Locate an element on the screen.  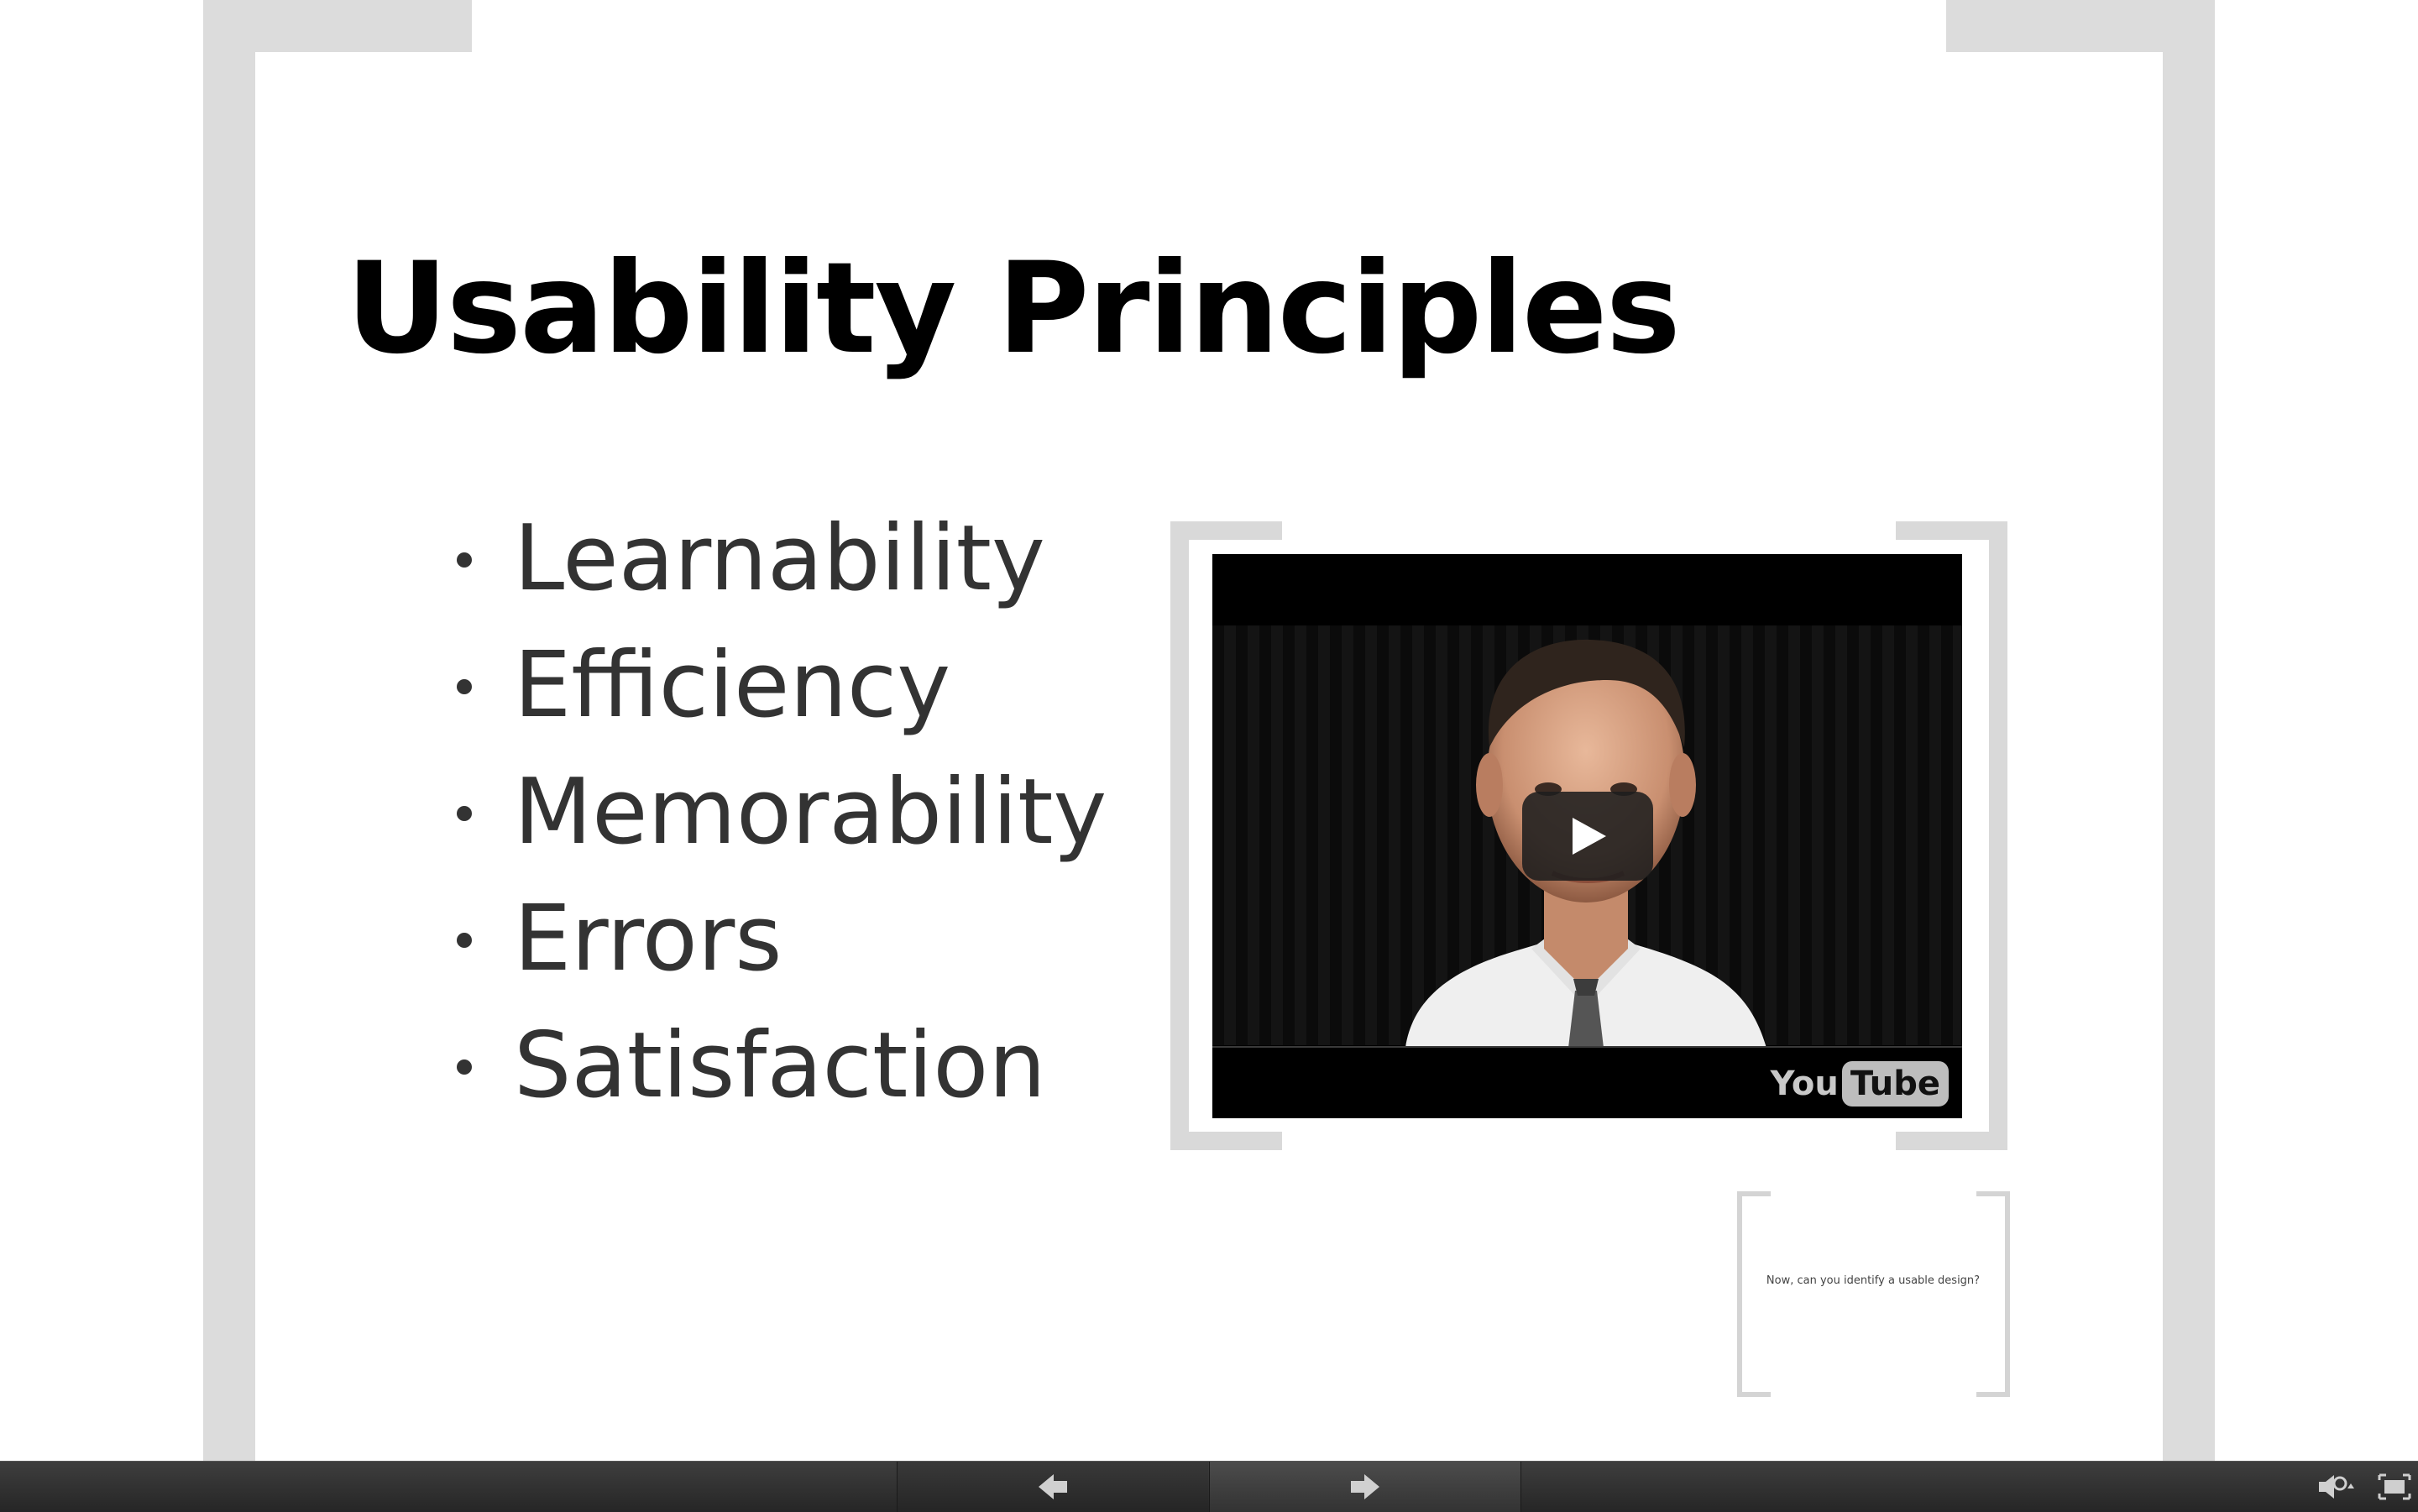
play-icon is located at coordinates (1589, 836).